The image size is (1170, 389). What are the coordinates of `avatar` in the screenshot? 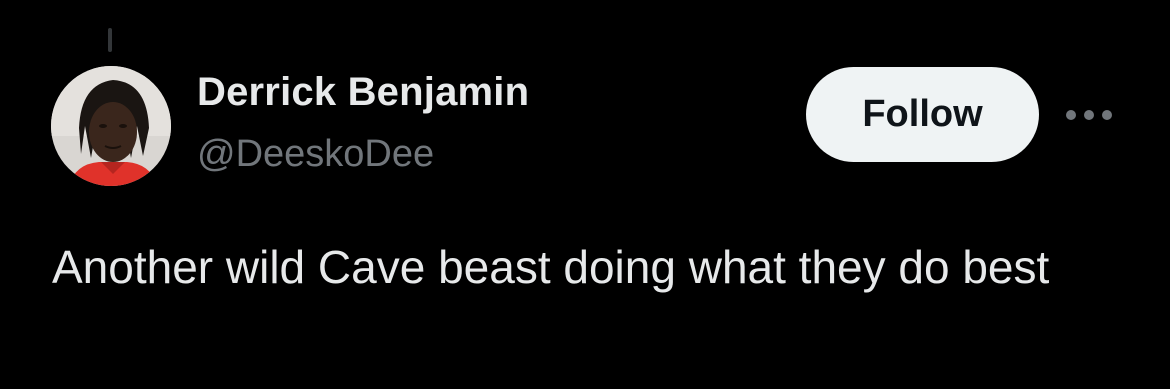 It's located at (111, 126).